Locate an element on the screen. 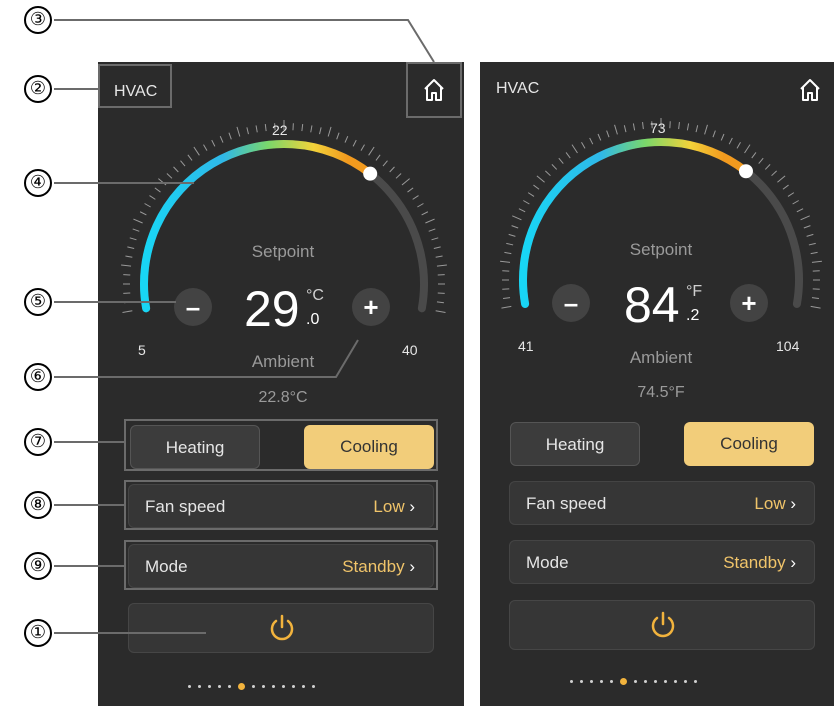  callout-2: ② is located at coordinates (38, 89).